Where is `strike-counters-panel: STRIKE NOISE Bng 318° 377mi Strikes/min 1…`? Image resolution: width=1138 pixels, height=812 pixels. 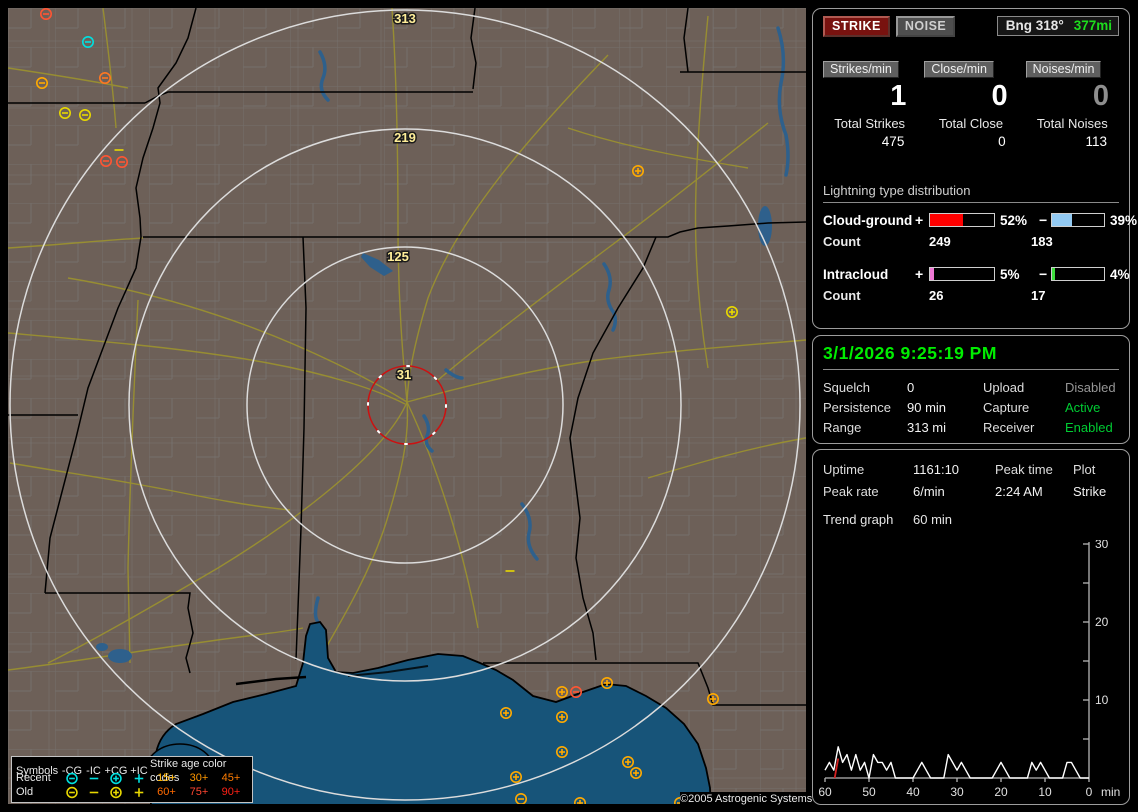 strike-counters-panel: STRIKE NOISE Bng 318° 377mi Strikes/min 1… is located at coordinates (974, 168).